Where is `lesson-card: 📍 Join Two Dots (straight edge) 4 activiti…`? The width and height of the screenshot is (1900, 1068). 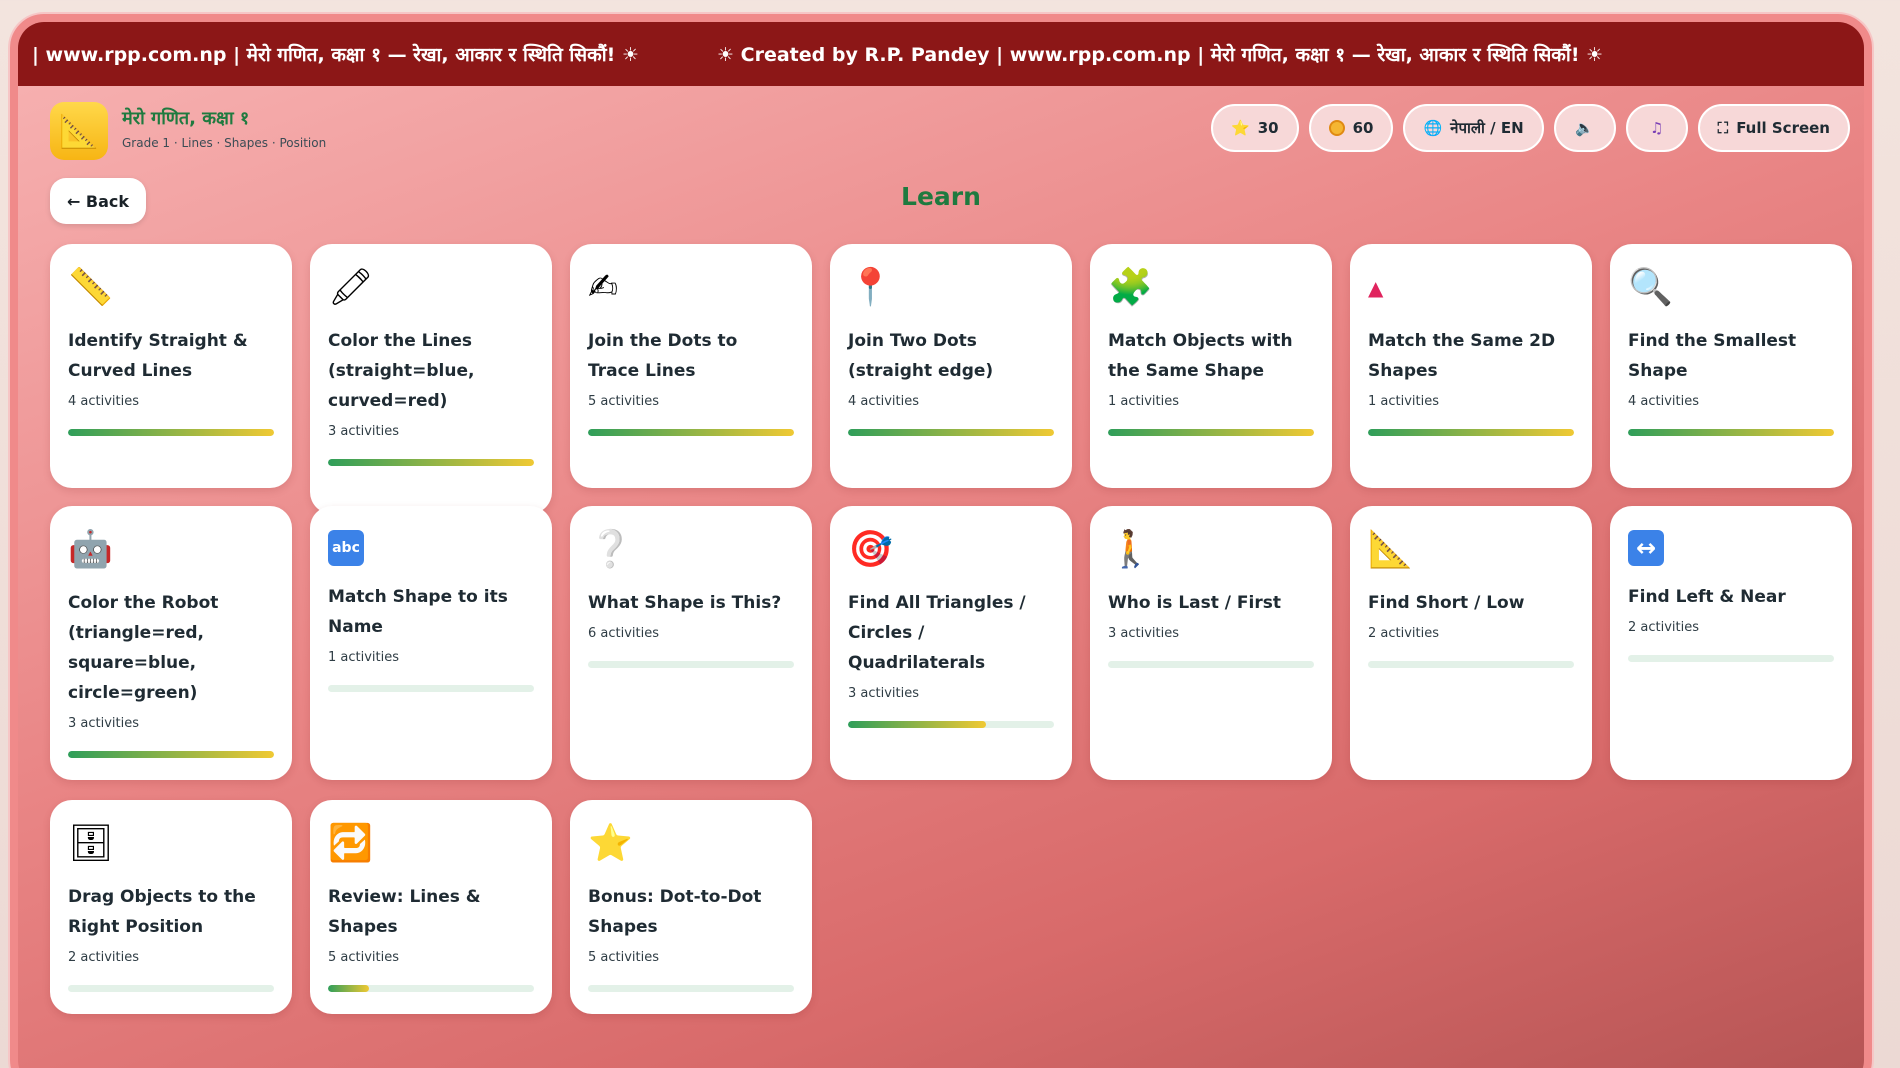
lesson-card: 📍 Join Two Dots (straight edge) 4 activiti… is located at coordinates (951, 366).